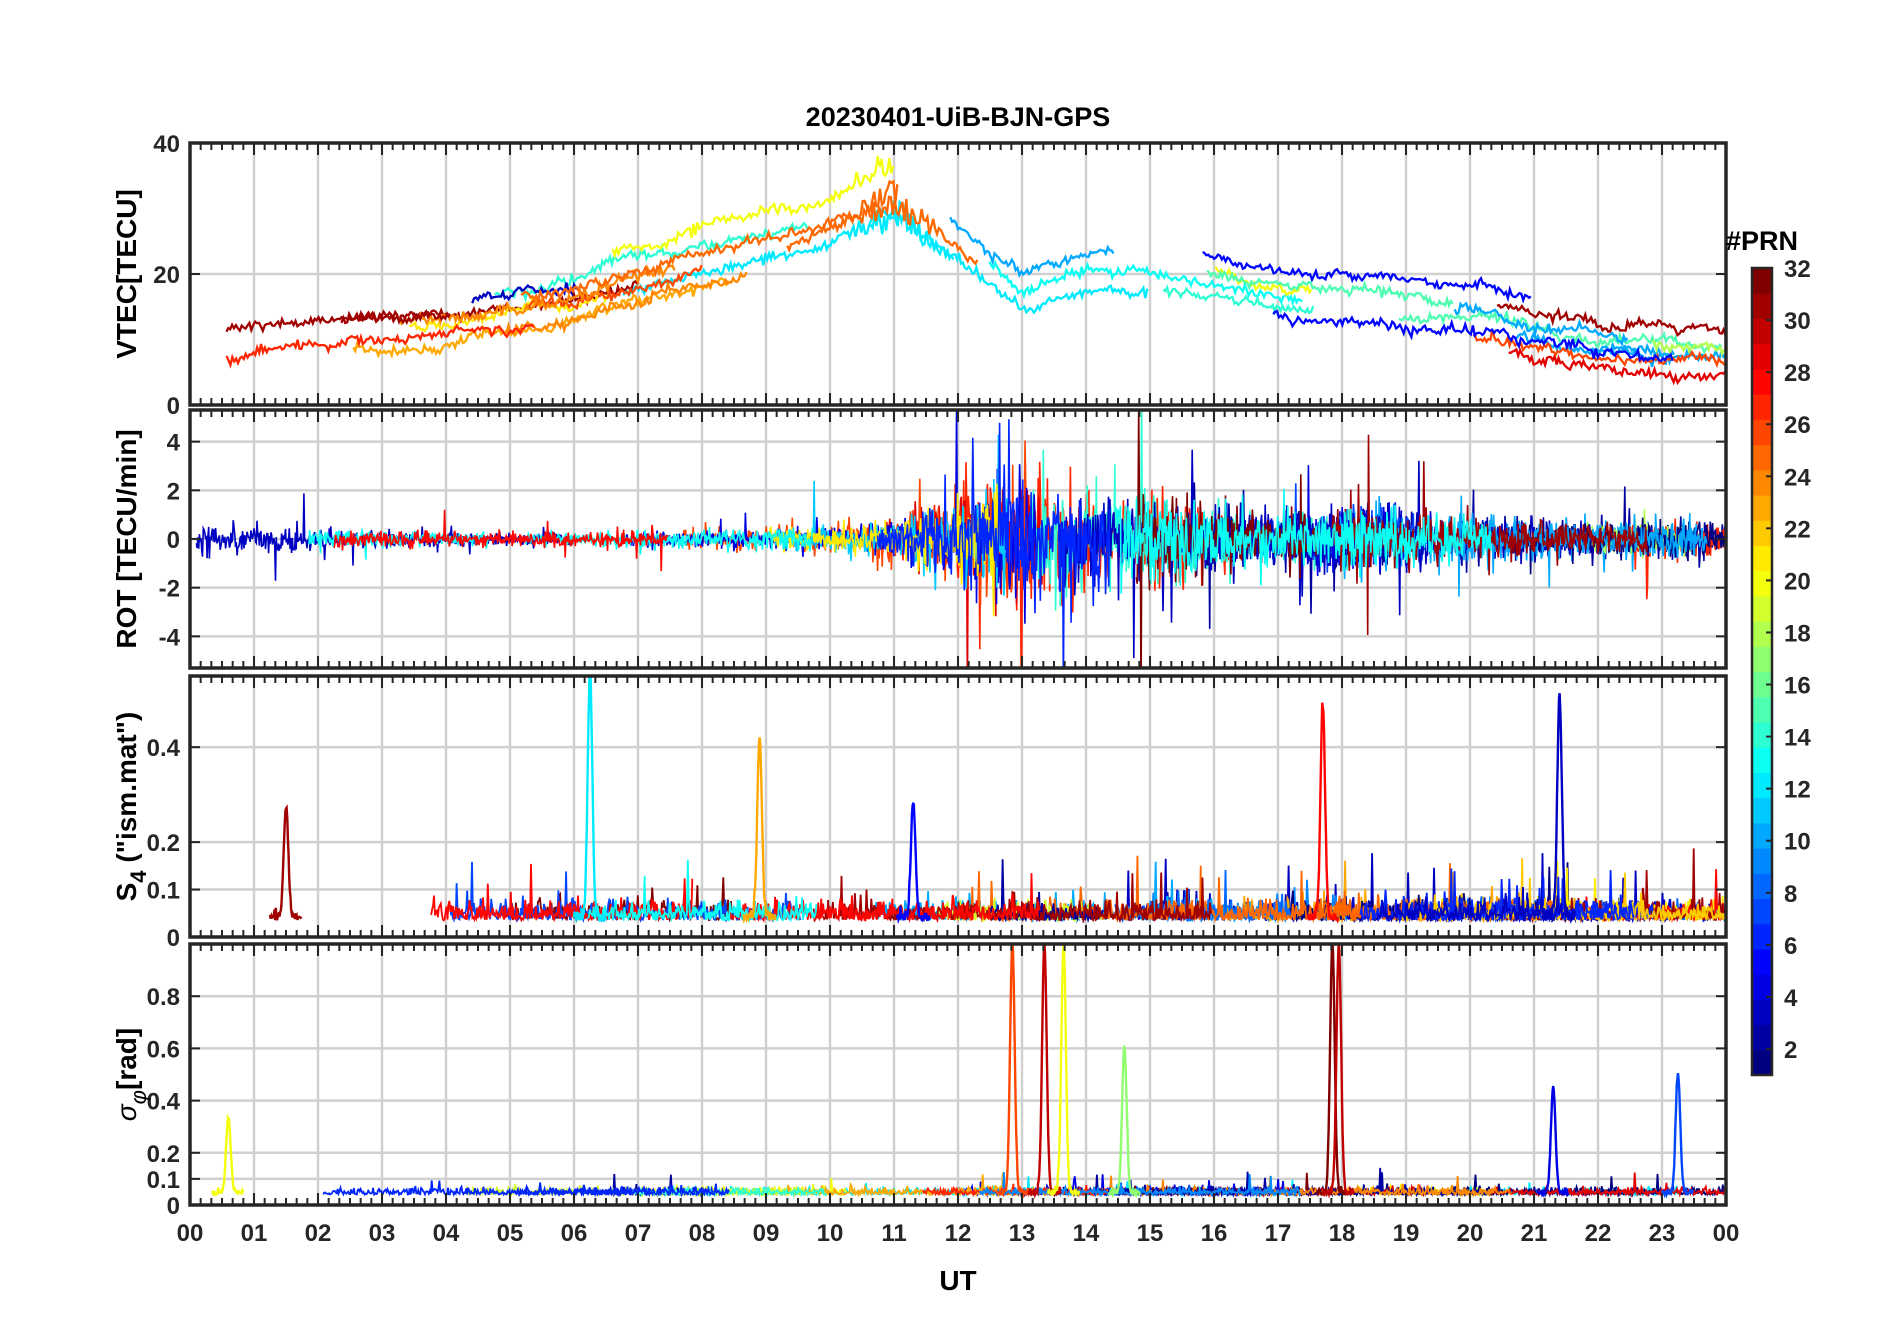 The width and height of the screenshot is (1902, 1330). What do you see at coordinates (1791, 998) in the screenshot?
I see `colorbar-tick-label: 4` at bounding box center [1791, 998].